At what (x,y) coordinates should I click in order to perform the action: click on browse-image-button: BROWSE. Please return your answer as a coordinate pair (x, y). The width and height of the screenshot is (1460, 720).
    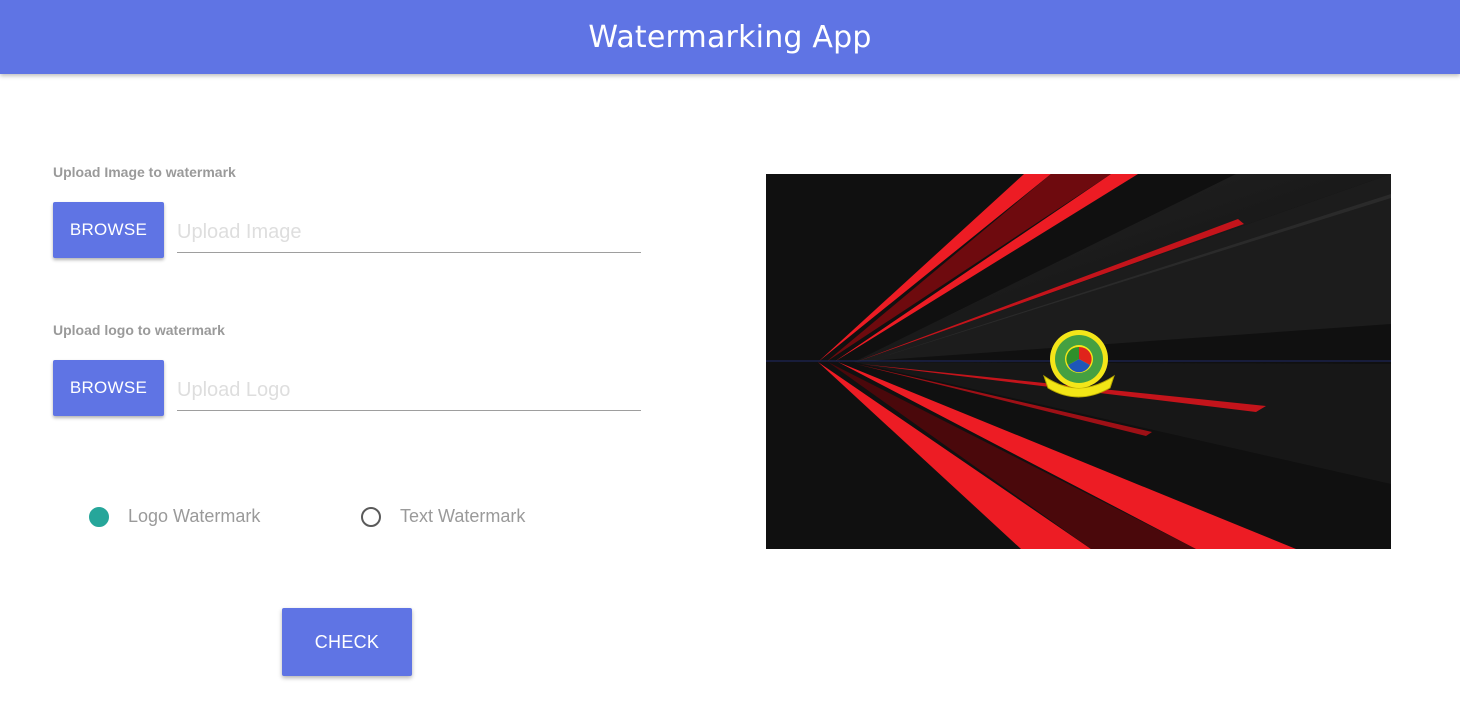
    Looking at the image, I should click on (108, 230).